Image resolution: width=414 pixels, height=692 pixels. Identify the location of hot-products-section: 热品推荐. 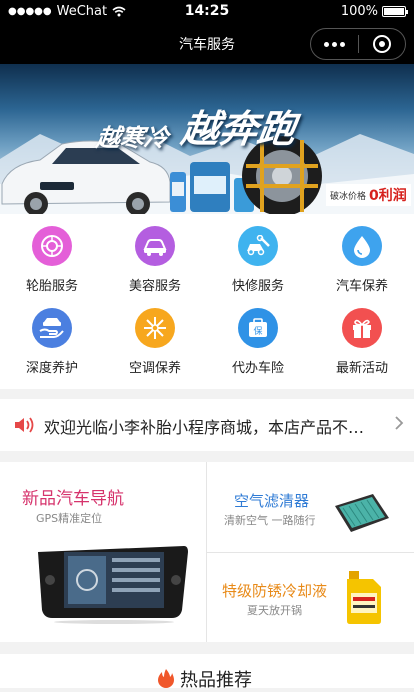
(207, 672).